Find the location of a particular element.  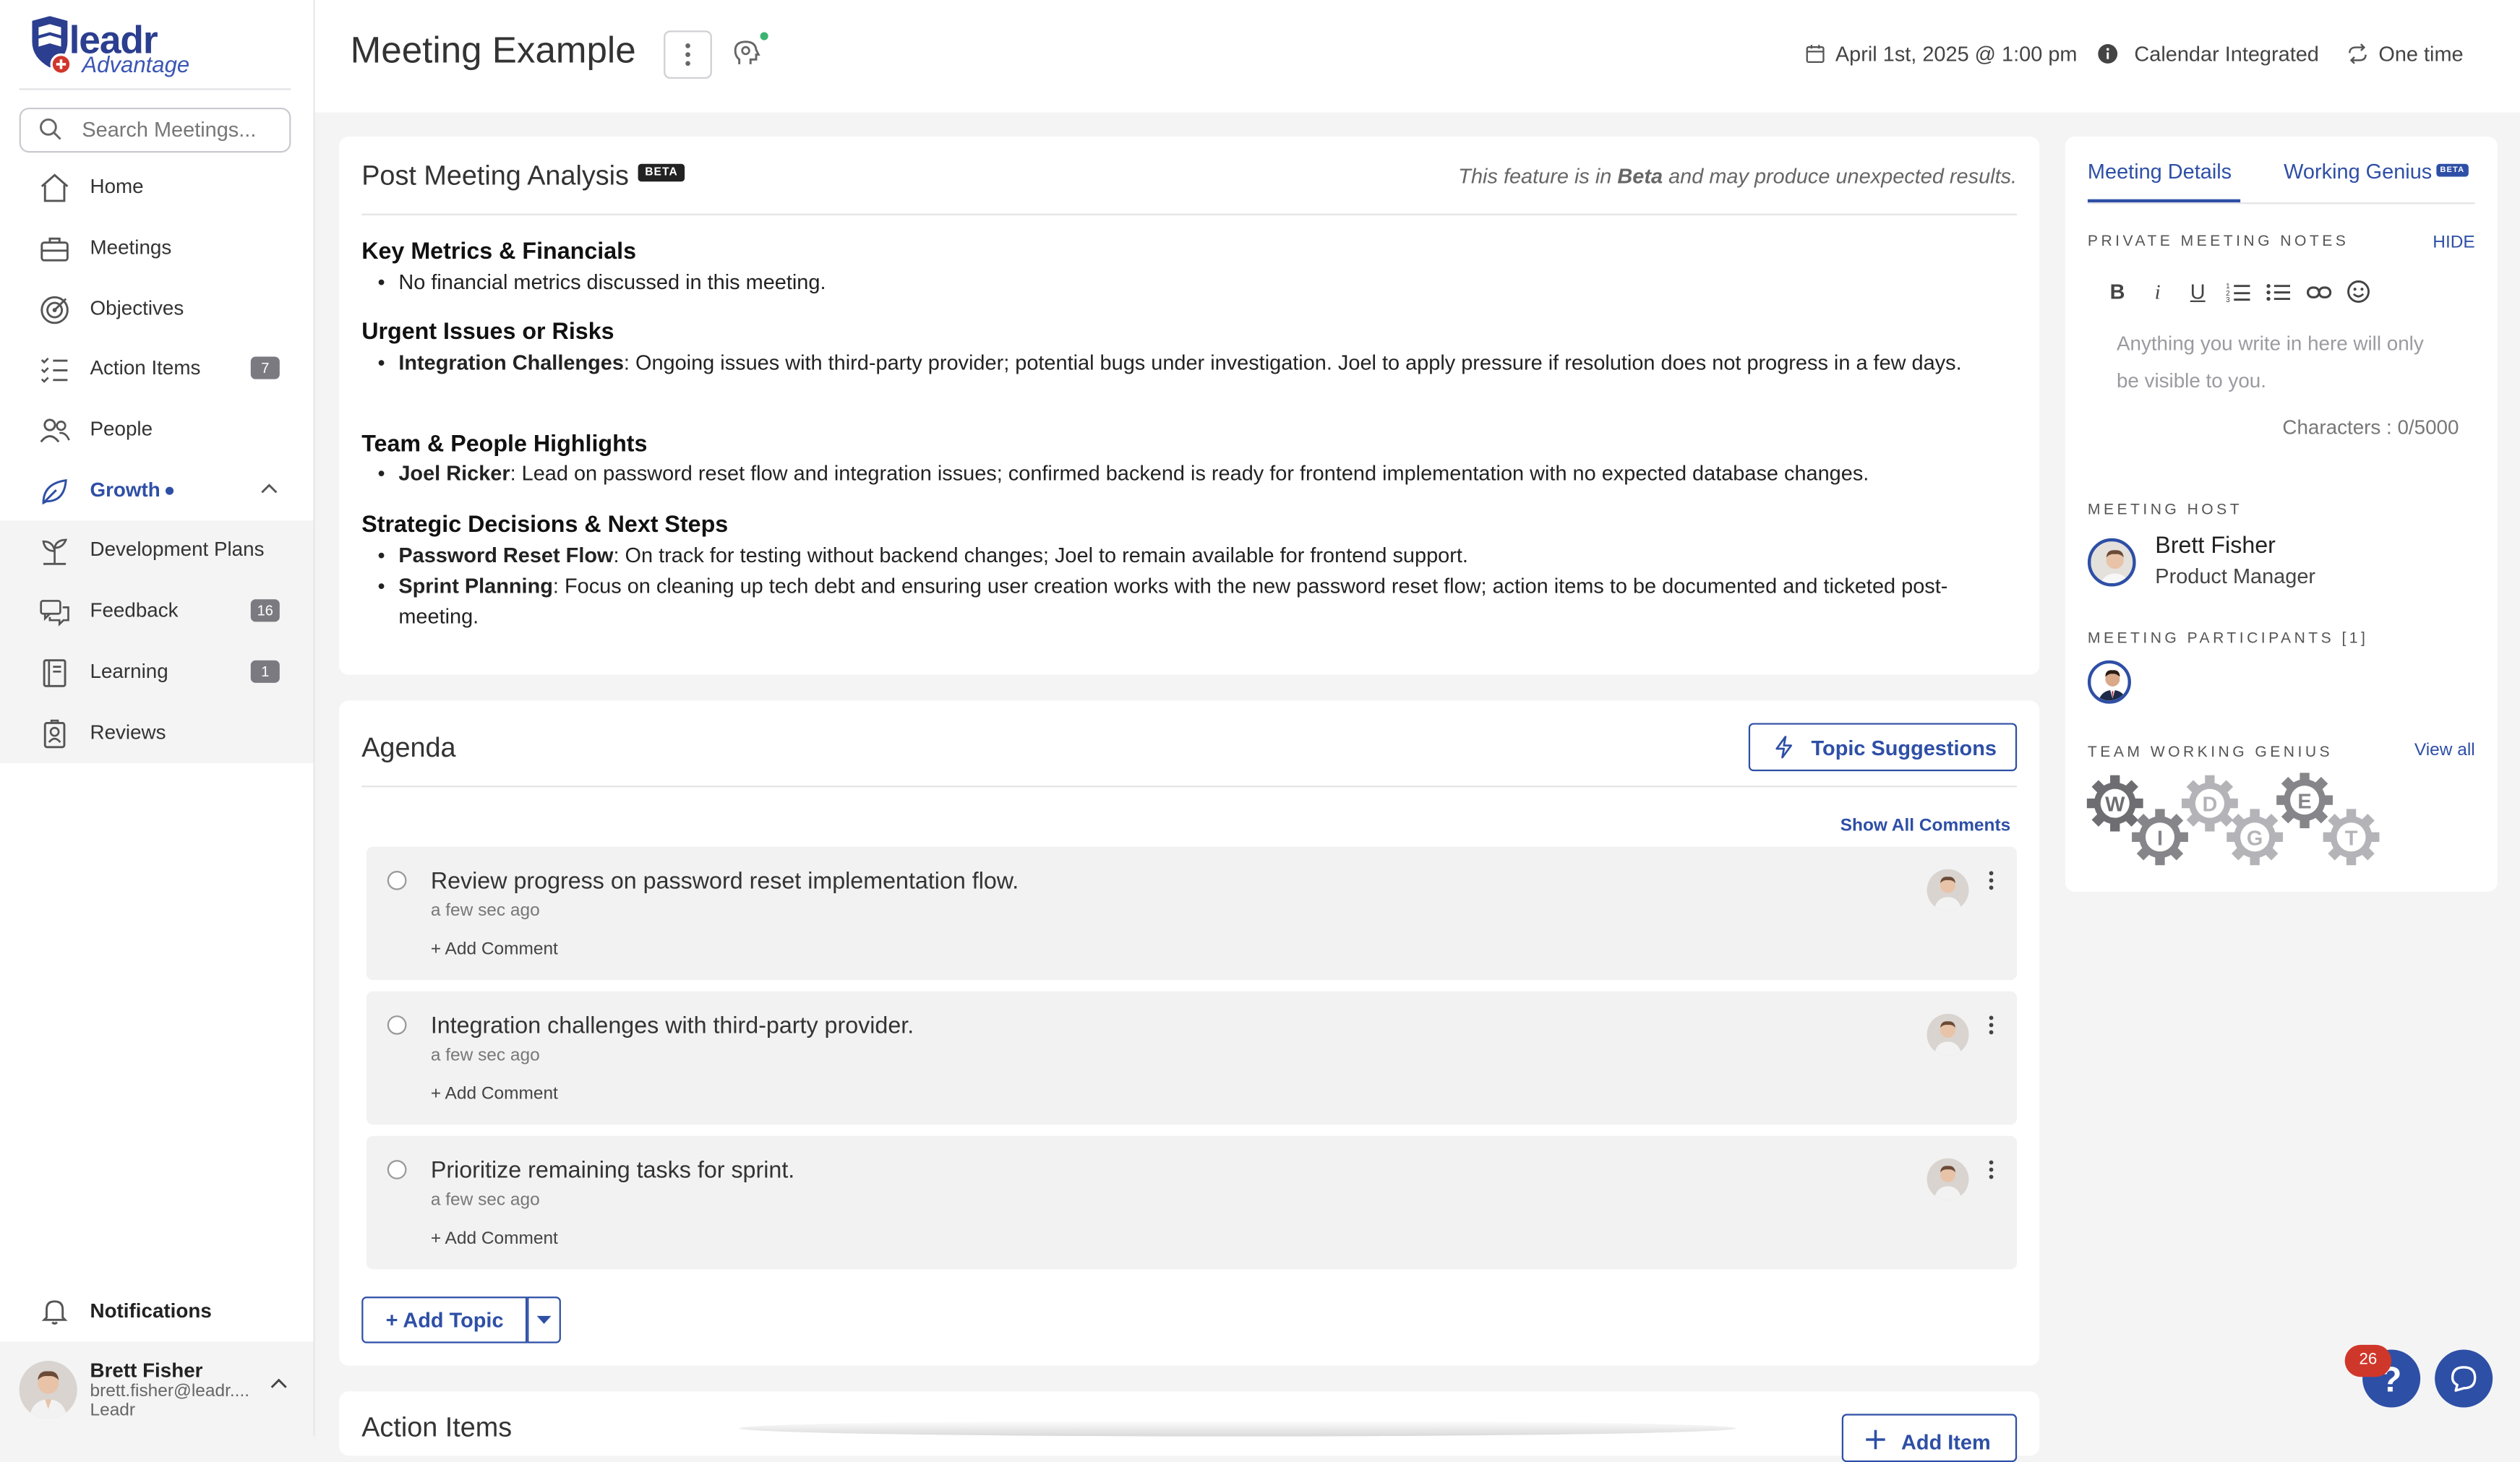

analysis-title: Post Meeting Analysis BETA is located at coordinates (523, 176).